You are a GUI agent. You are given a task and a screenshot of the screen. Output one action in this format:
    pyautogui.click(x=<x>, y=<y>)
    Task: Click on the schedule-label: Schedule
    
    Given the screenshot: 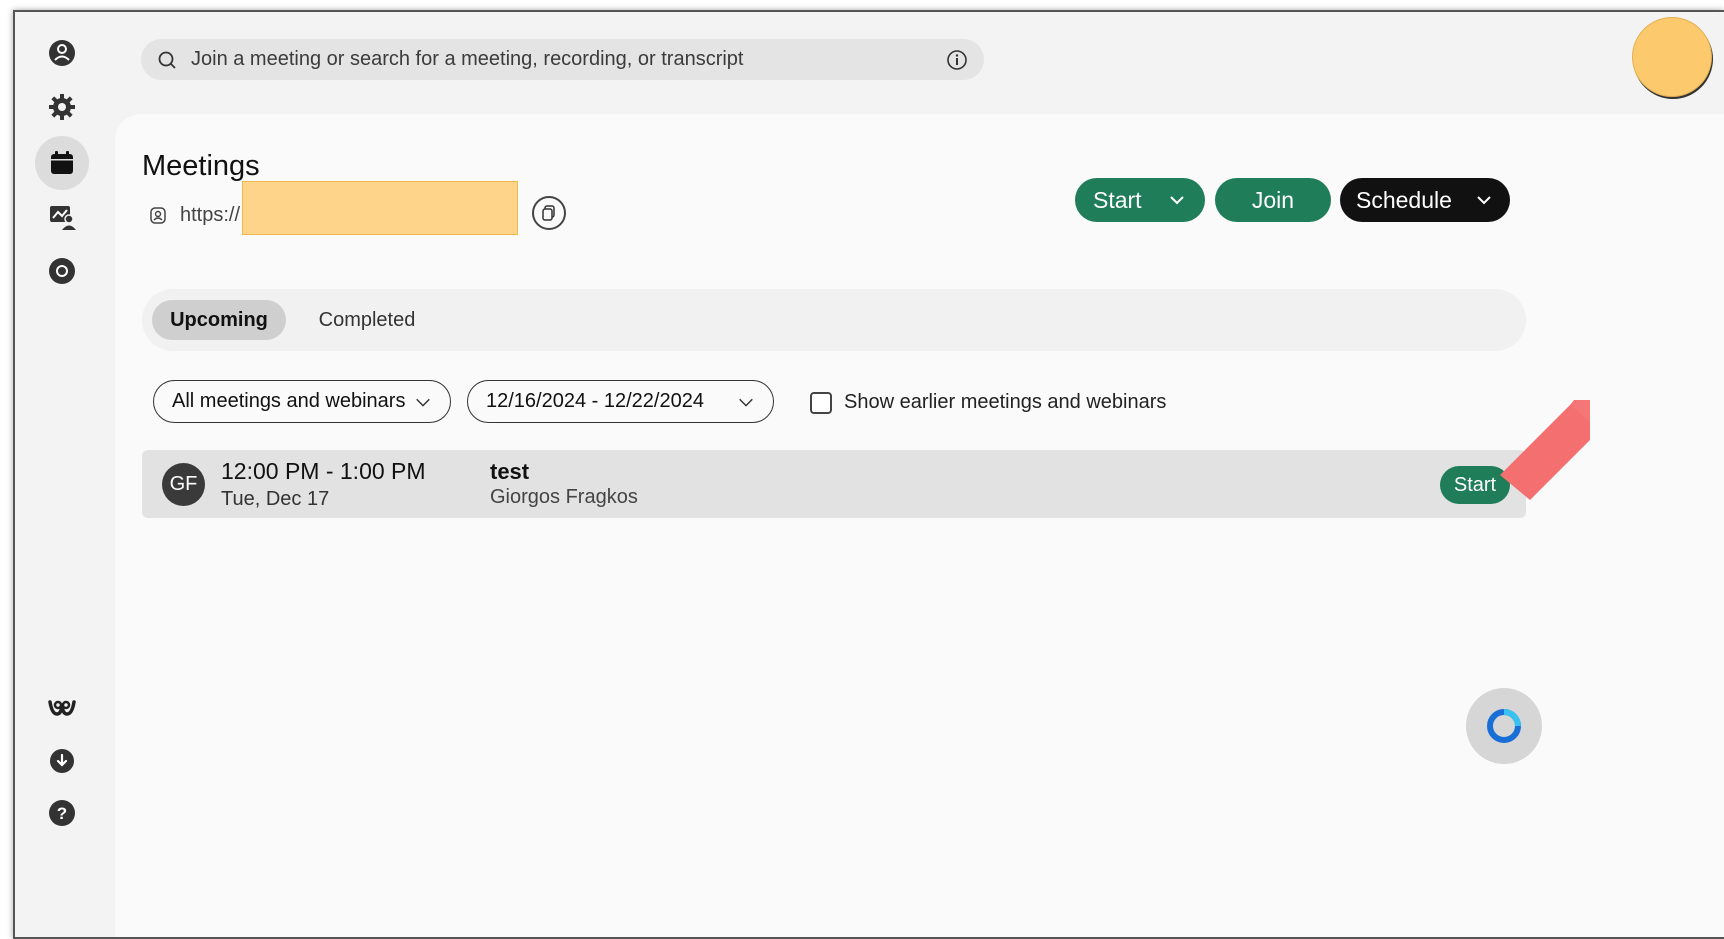 What is the action you would take?
    pyautogui.click(x=1404, y=199)
    